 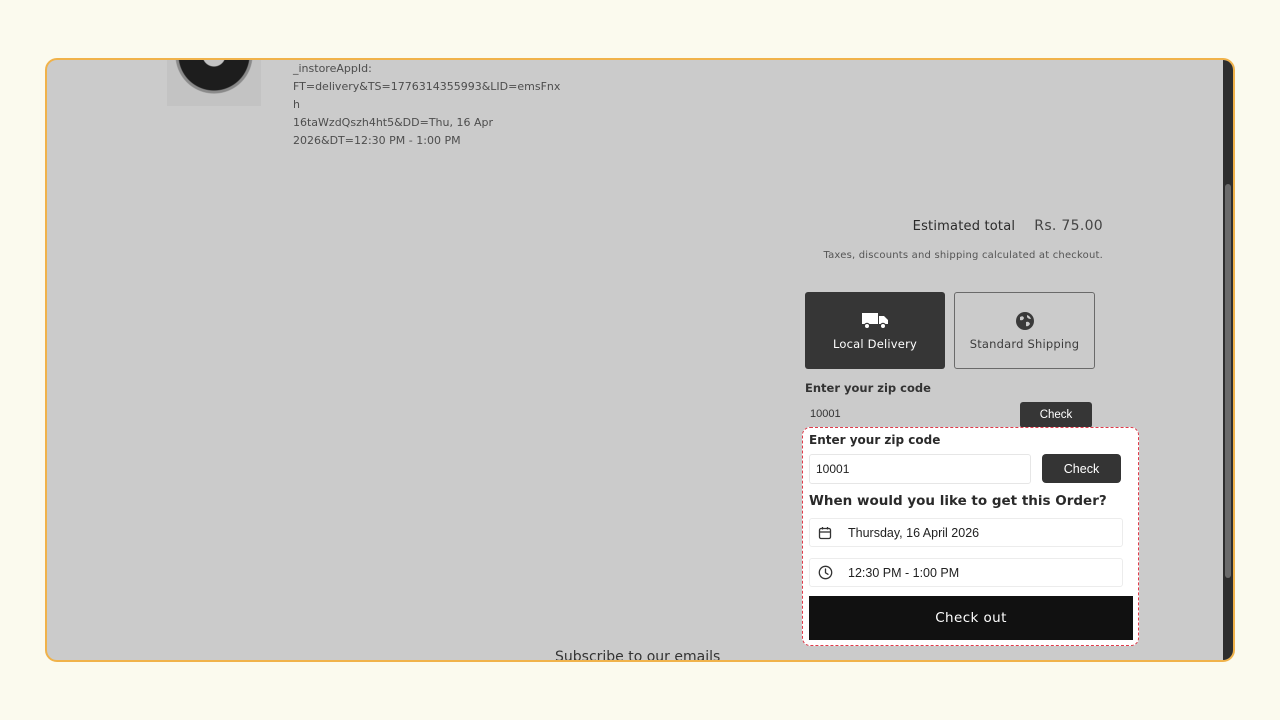 What do you see at coordinates (332, 68) in the screenshot?
I see `property-line: _instoreAppId:` at bounding box center [332, 68].